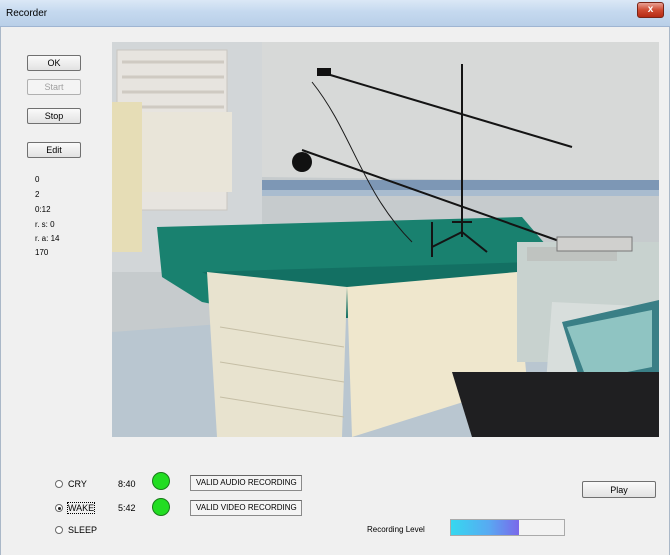 This screenshot has height=555, width=670. Describe the element at coordinates (37, 194) in the screenshot. I see `stat-value: 2` at that location.